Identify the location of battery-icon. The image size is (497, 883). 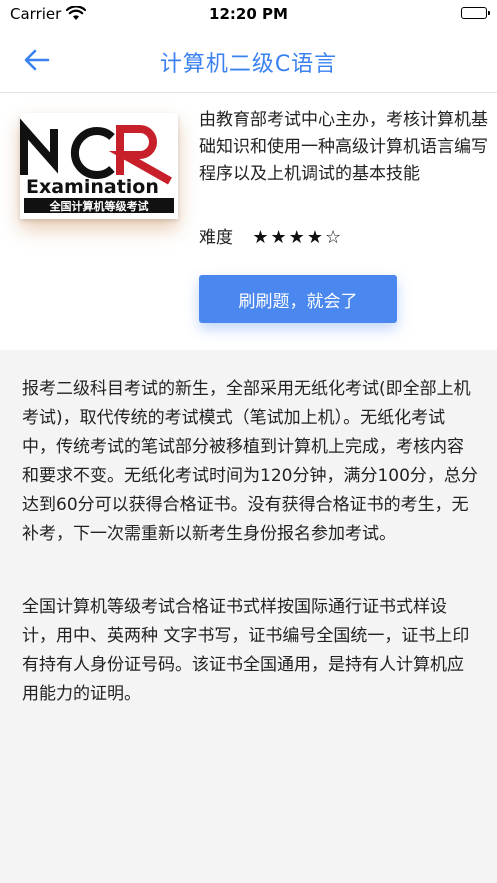
(475, 13).